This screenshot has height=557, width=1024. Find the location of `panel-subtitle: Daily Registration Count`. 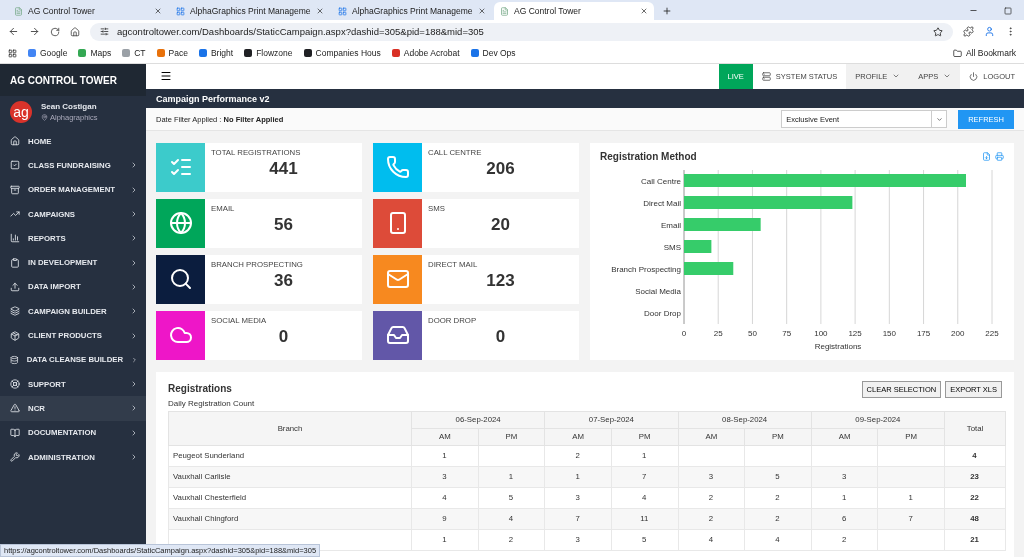

panel-subtitle: Daily Registration Count is located at coordinates (211, 403).